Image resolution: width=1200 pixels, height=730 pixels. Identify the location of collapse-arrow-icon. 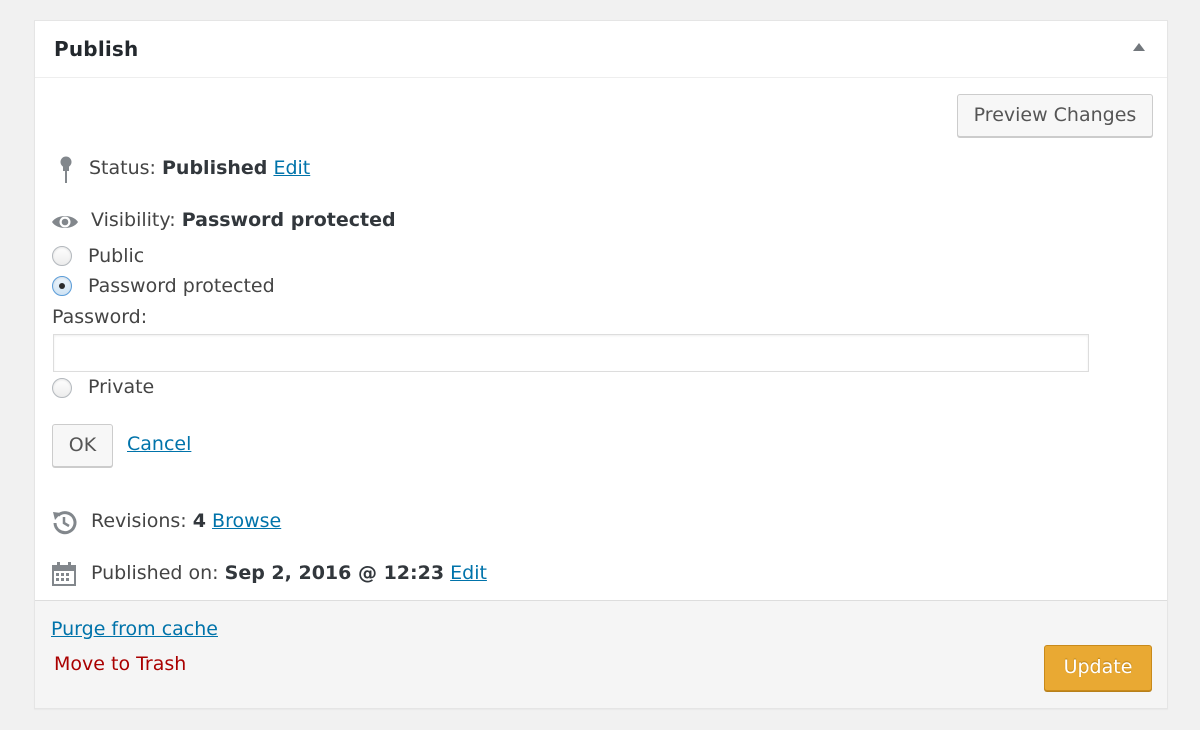
(1139, 47).